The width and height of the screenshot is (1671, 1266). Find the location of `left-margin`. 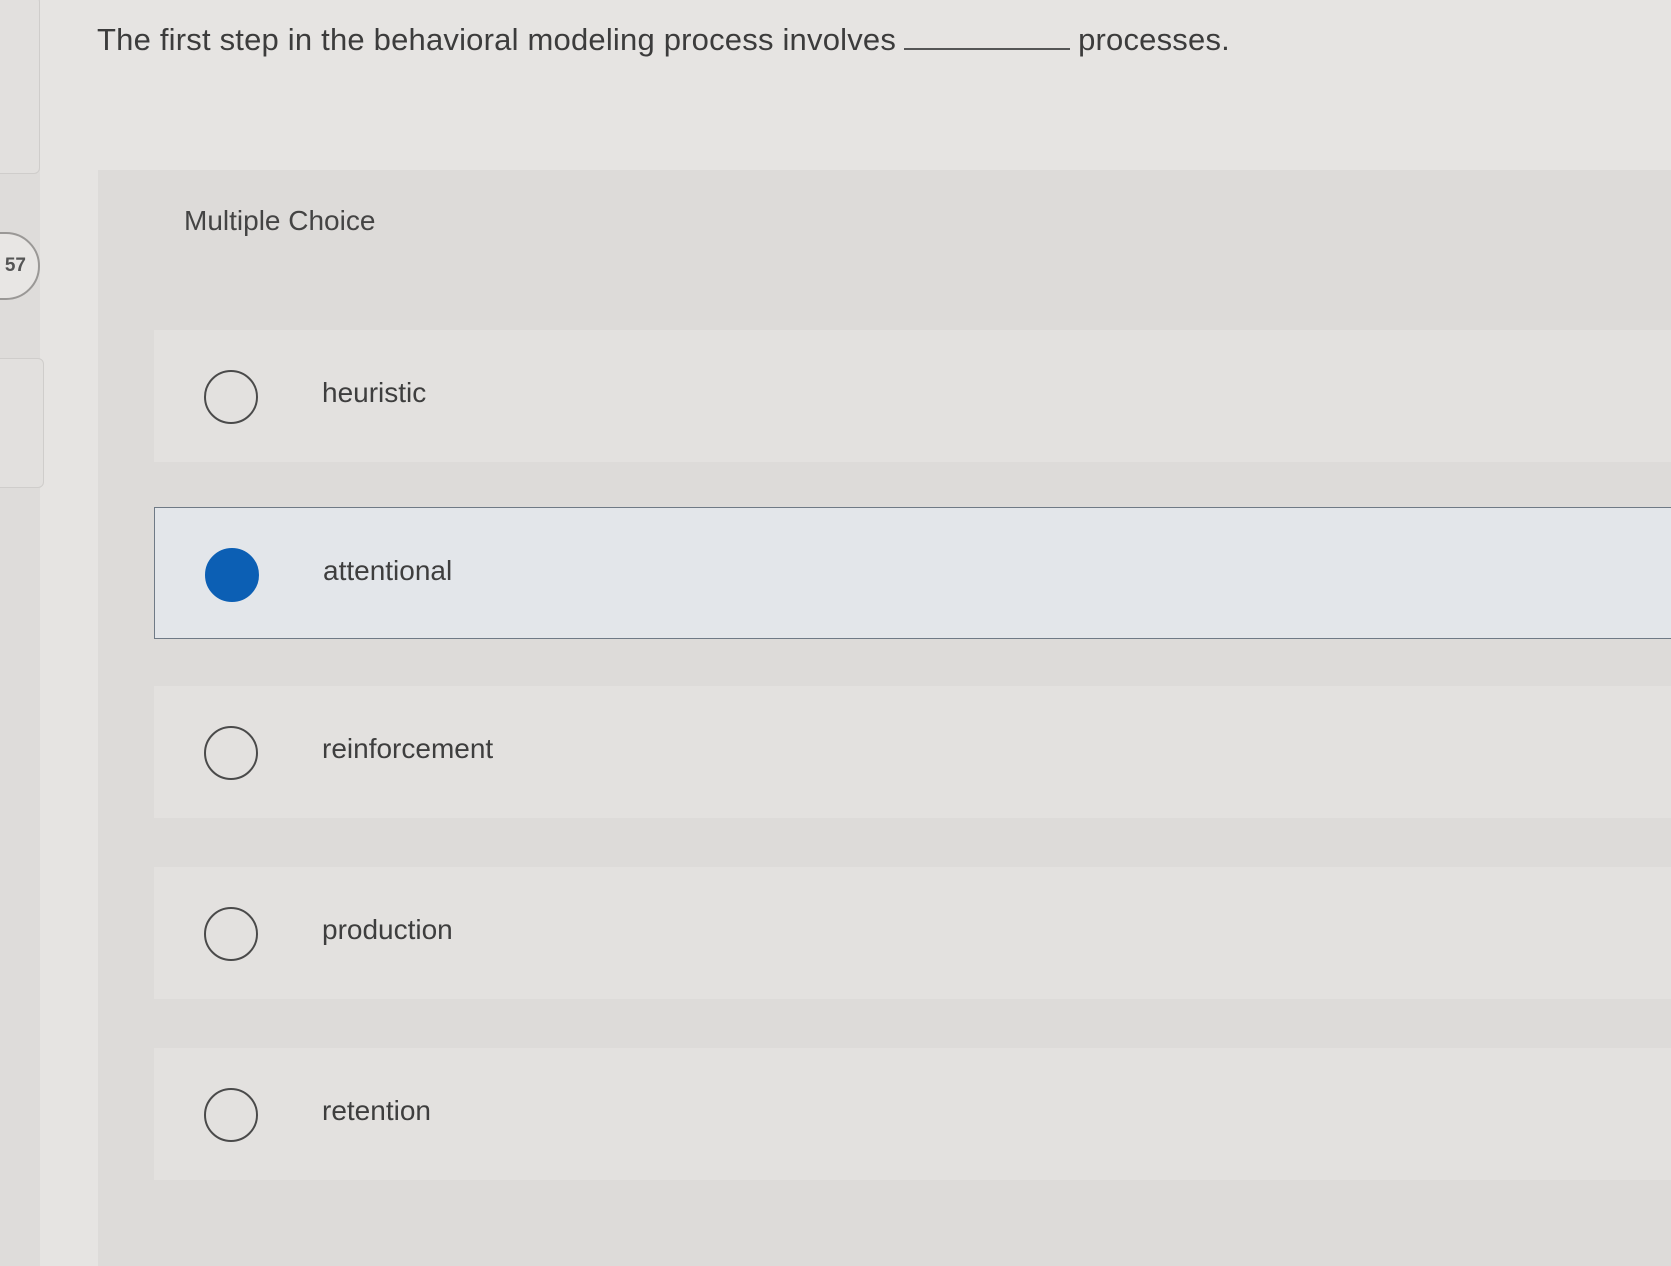

left-margin is located at coordinates (20, 633).